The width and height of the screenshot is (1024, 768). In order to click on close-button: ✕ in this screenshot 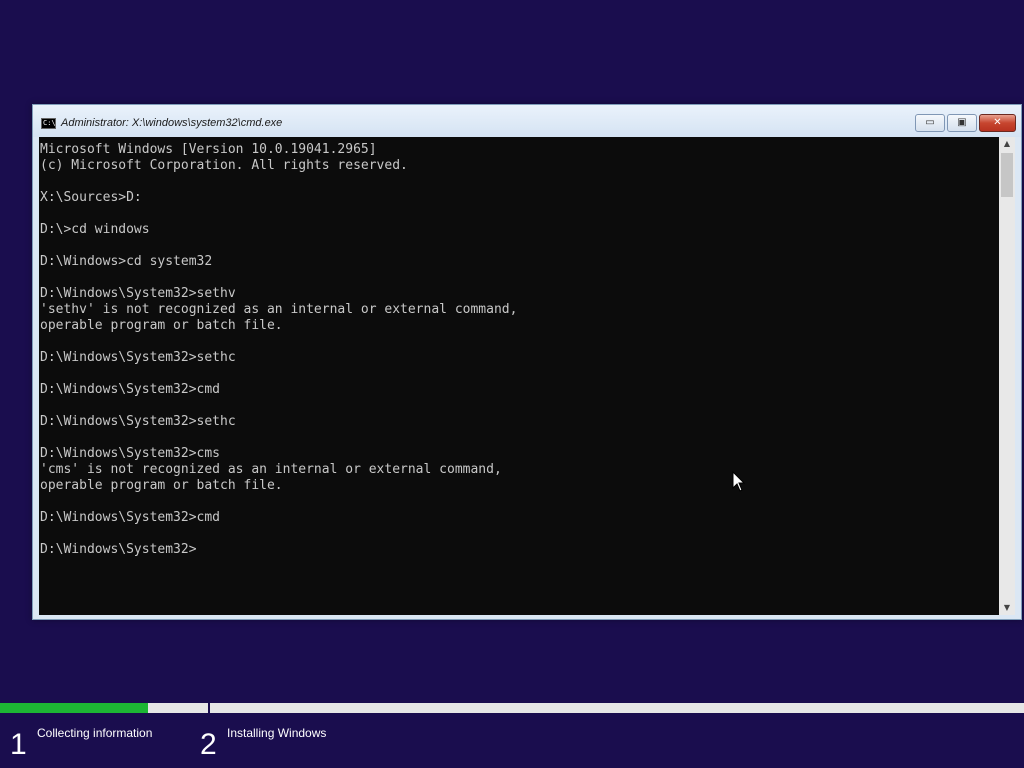, I will do `click(997, 123)`.